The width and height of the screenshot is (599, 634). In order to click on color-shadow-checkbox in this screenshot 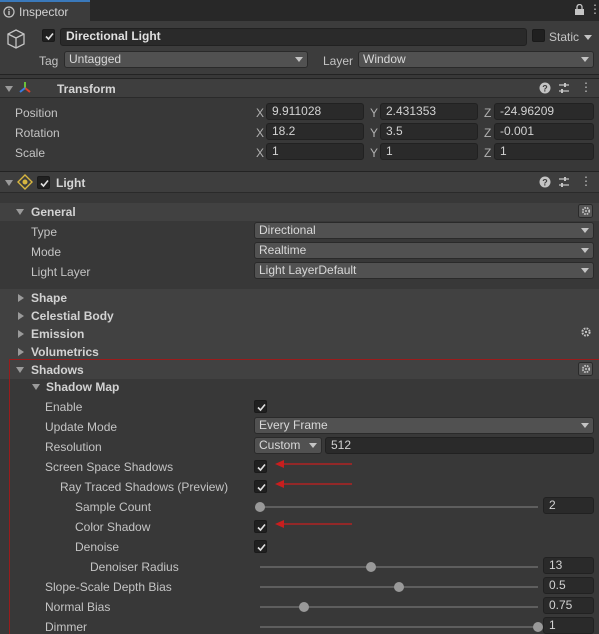, I will do `click(260, 526)`.